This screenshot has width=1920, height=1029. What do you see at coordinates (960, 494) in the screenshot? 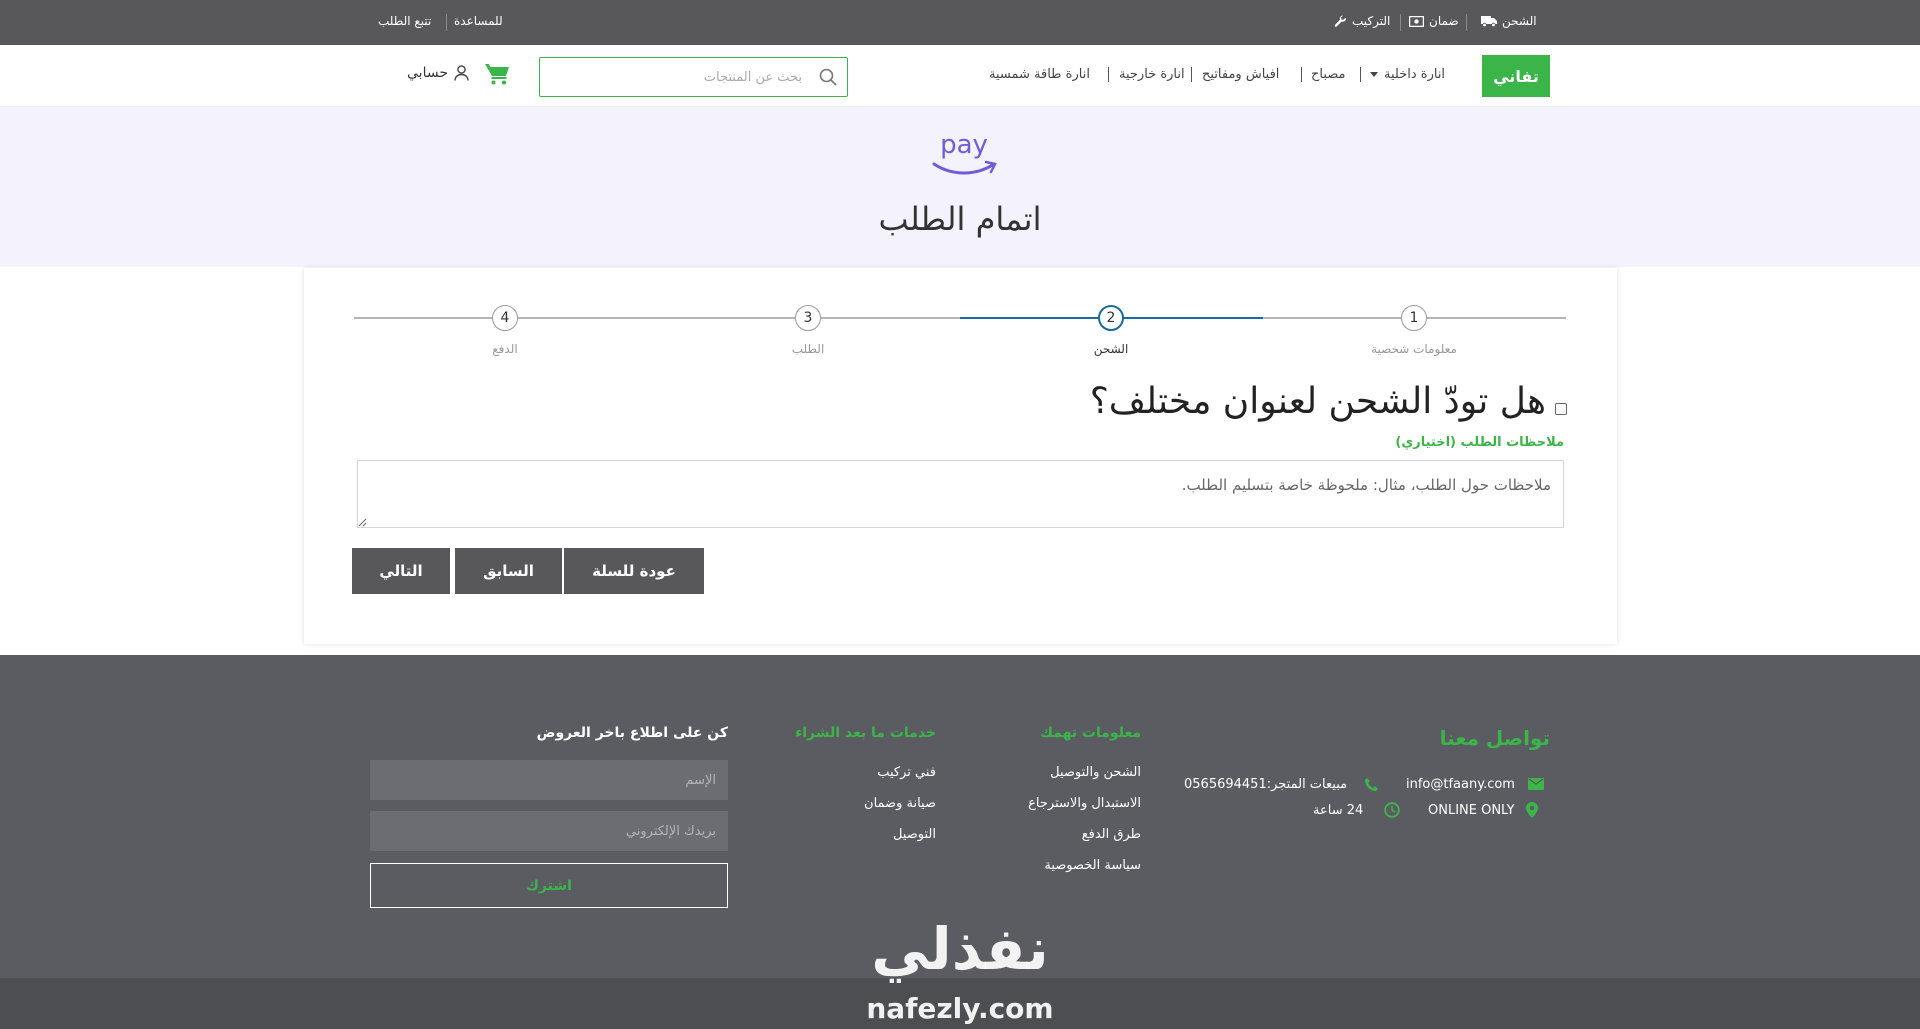
I see `order-notes-textarea` at bounding box center [960, 494].